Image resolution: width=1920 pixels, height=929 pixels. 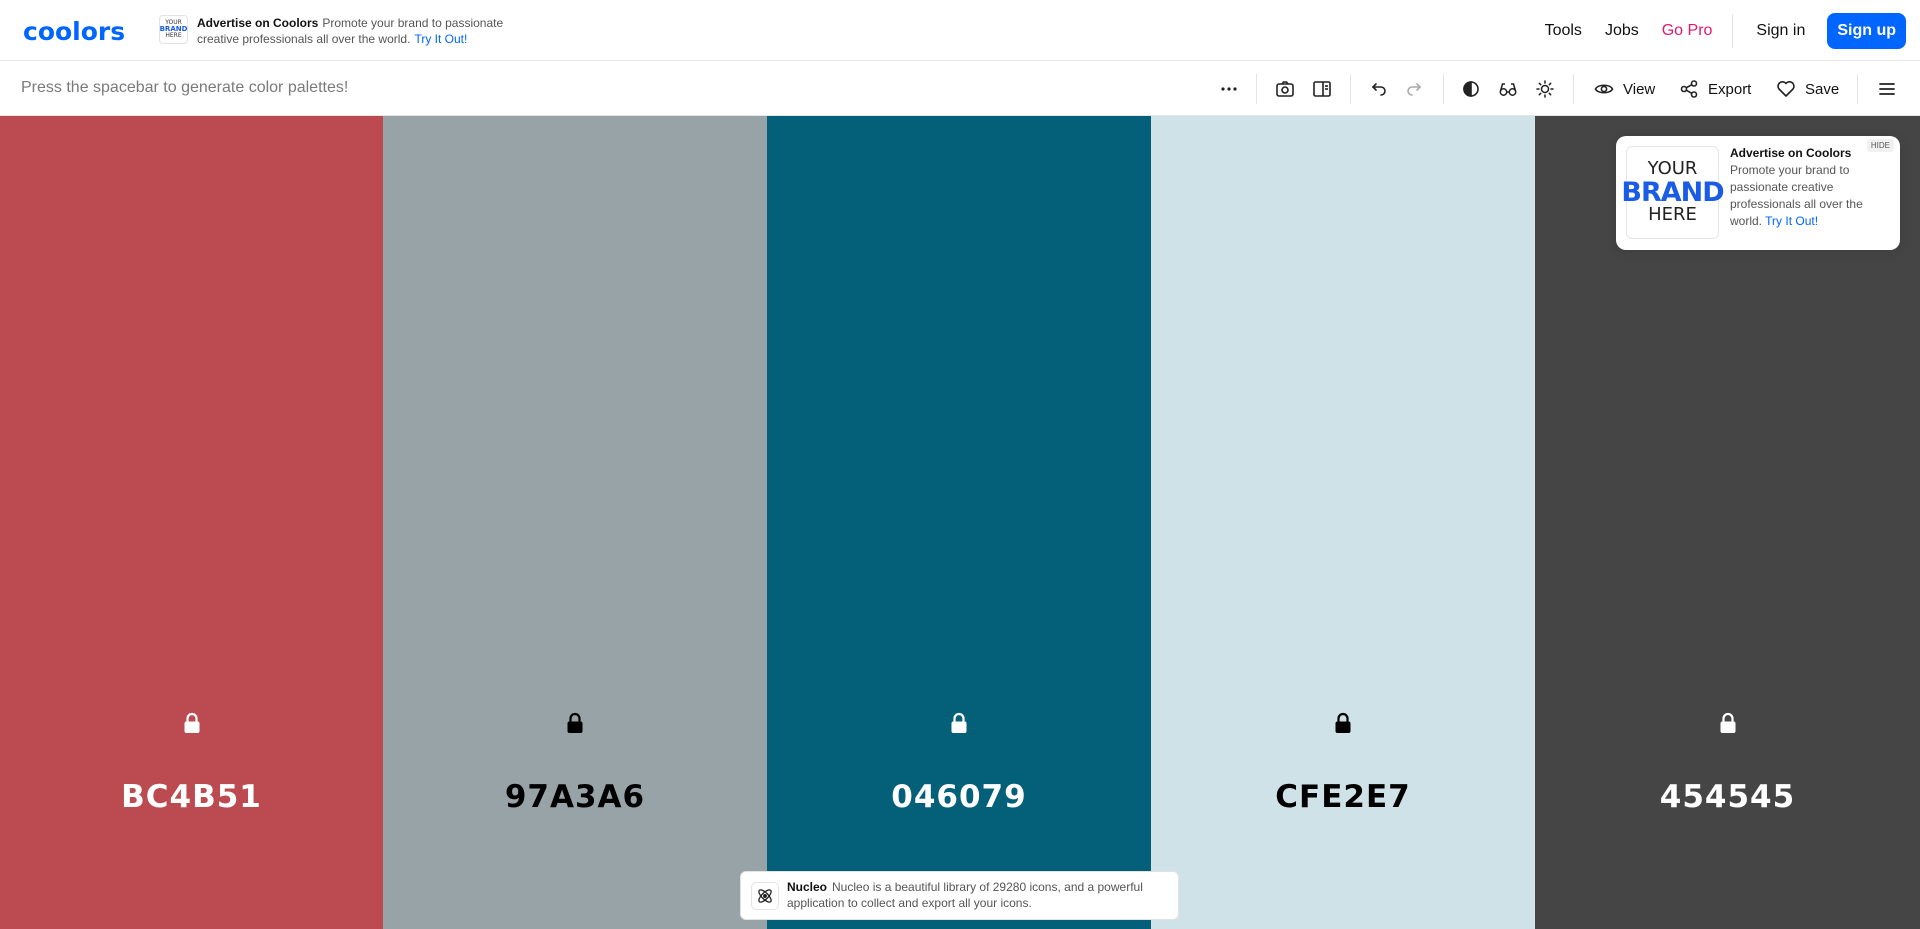 I want to click on glasses-icon, so click(x=1508, y=89).